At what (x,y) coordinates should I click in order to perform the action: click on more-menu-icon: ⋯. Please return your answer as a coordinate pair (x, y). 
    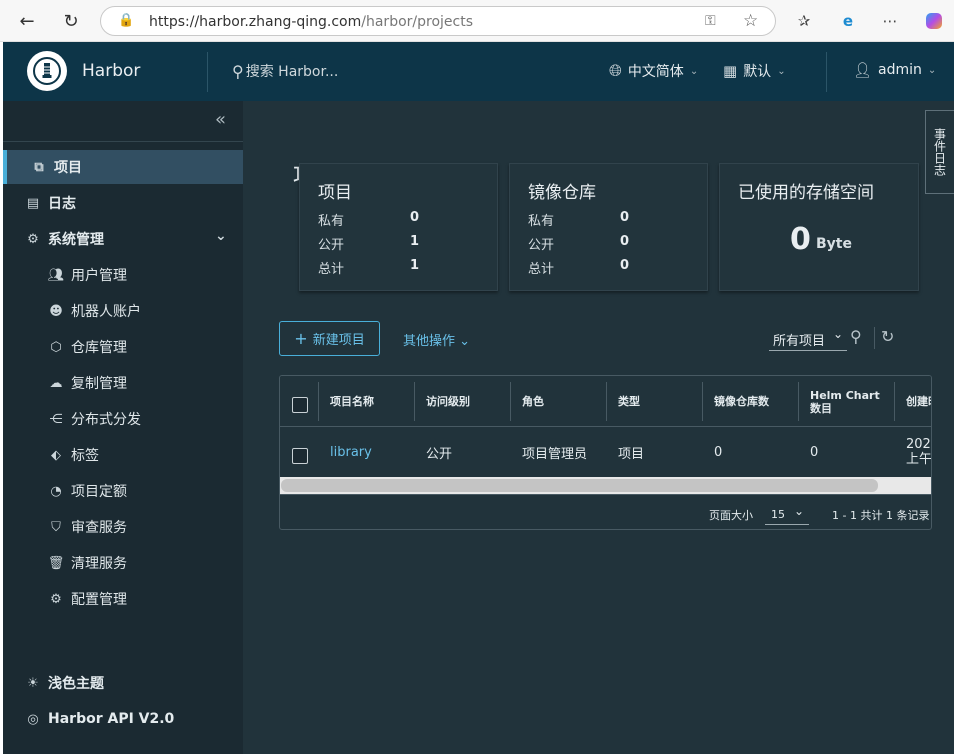
    Looking at the image, I should click on (890, 21).